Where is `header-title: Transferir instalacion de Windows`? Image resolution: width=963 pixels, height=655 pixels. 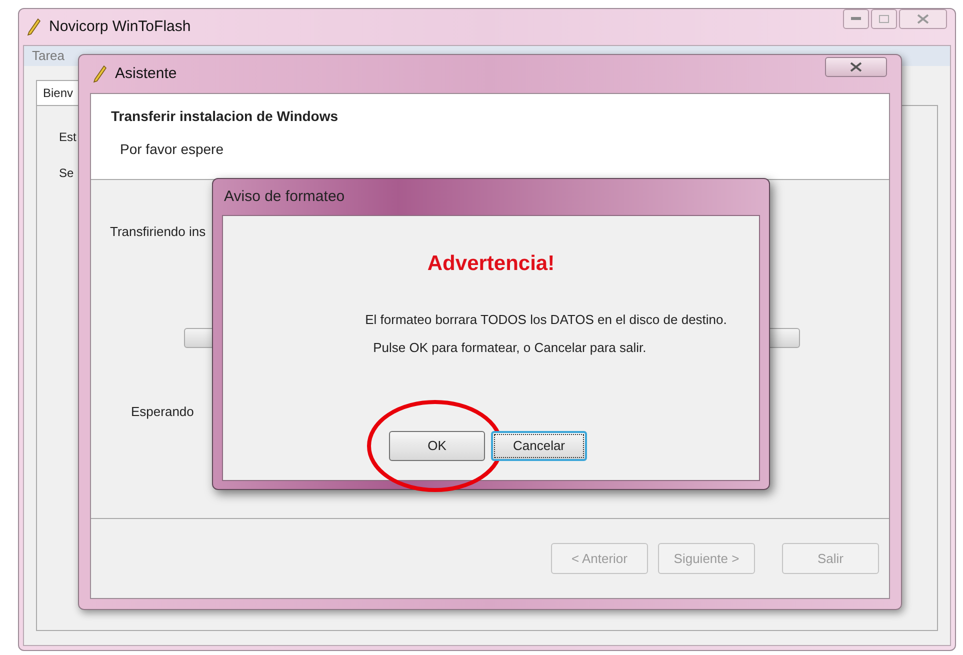 header-title: Transferir instalacion de Windows is located at coordinates (225, 116).